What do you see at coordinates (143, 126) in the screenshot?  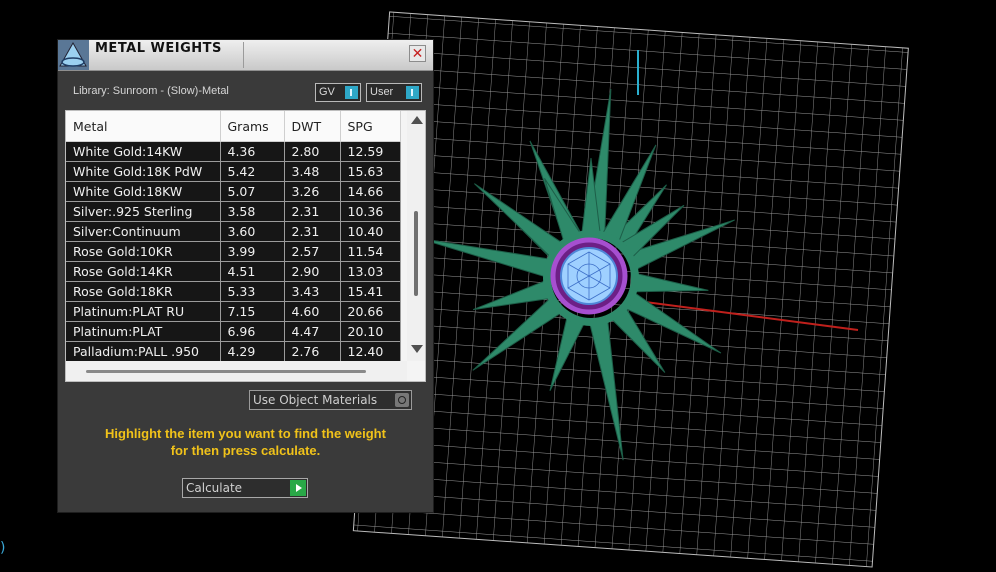 I see `column-header-metal: Metal` at bounding box center [143, 126].